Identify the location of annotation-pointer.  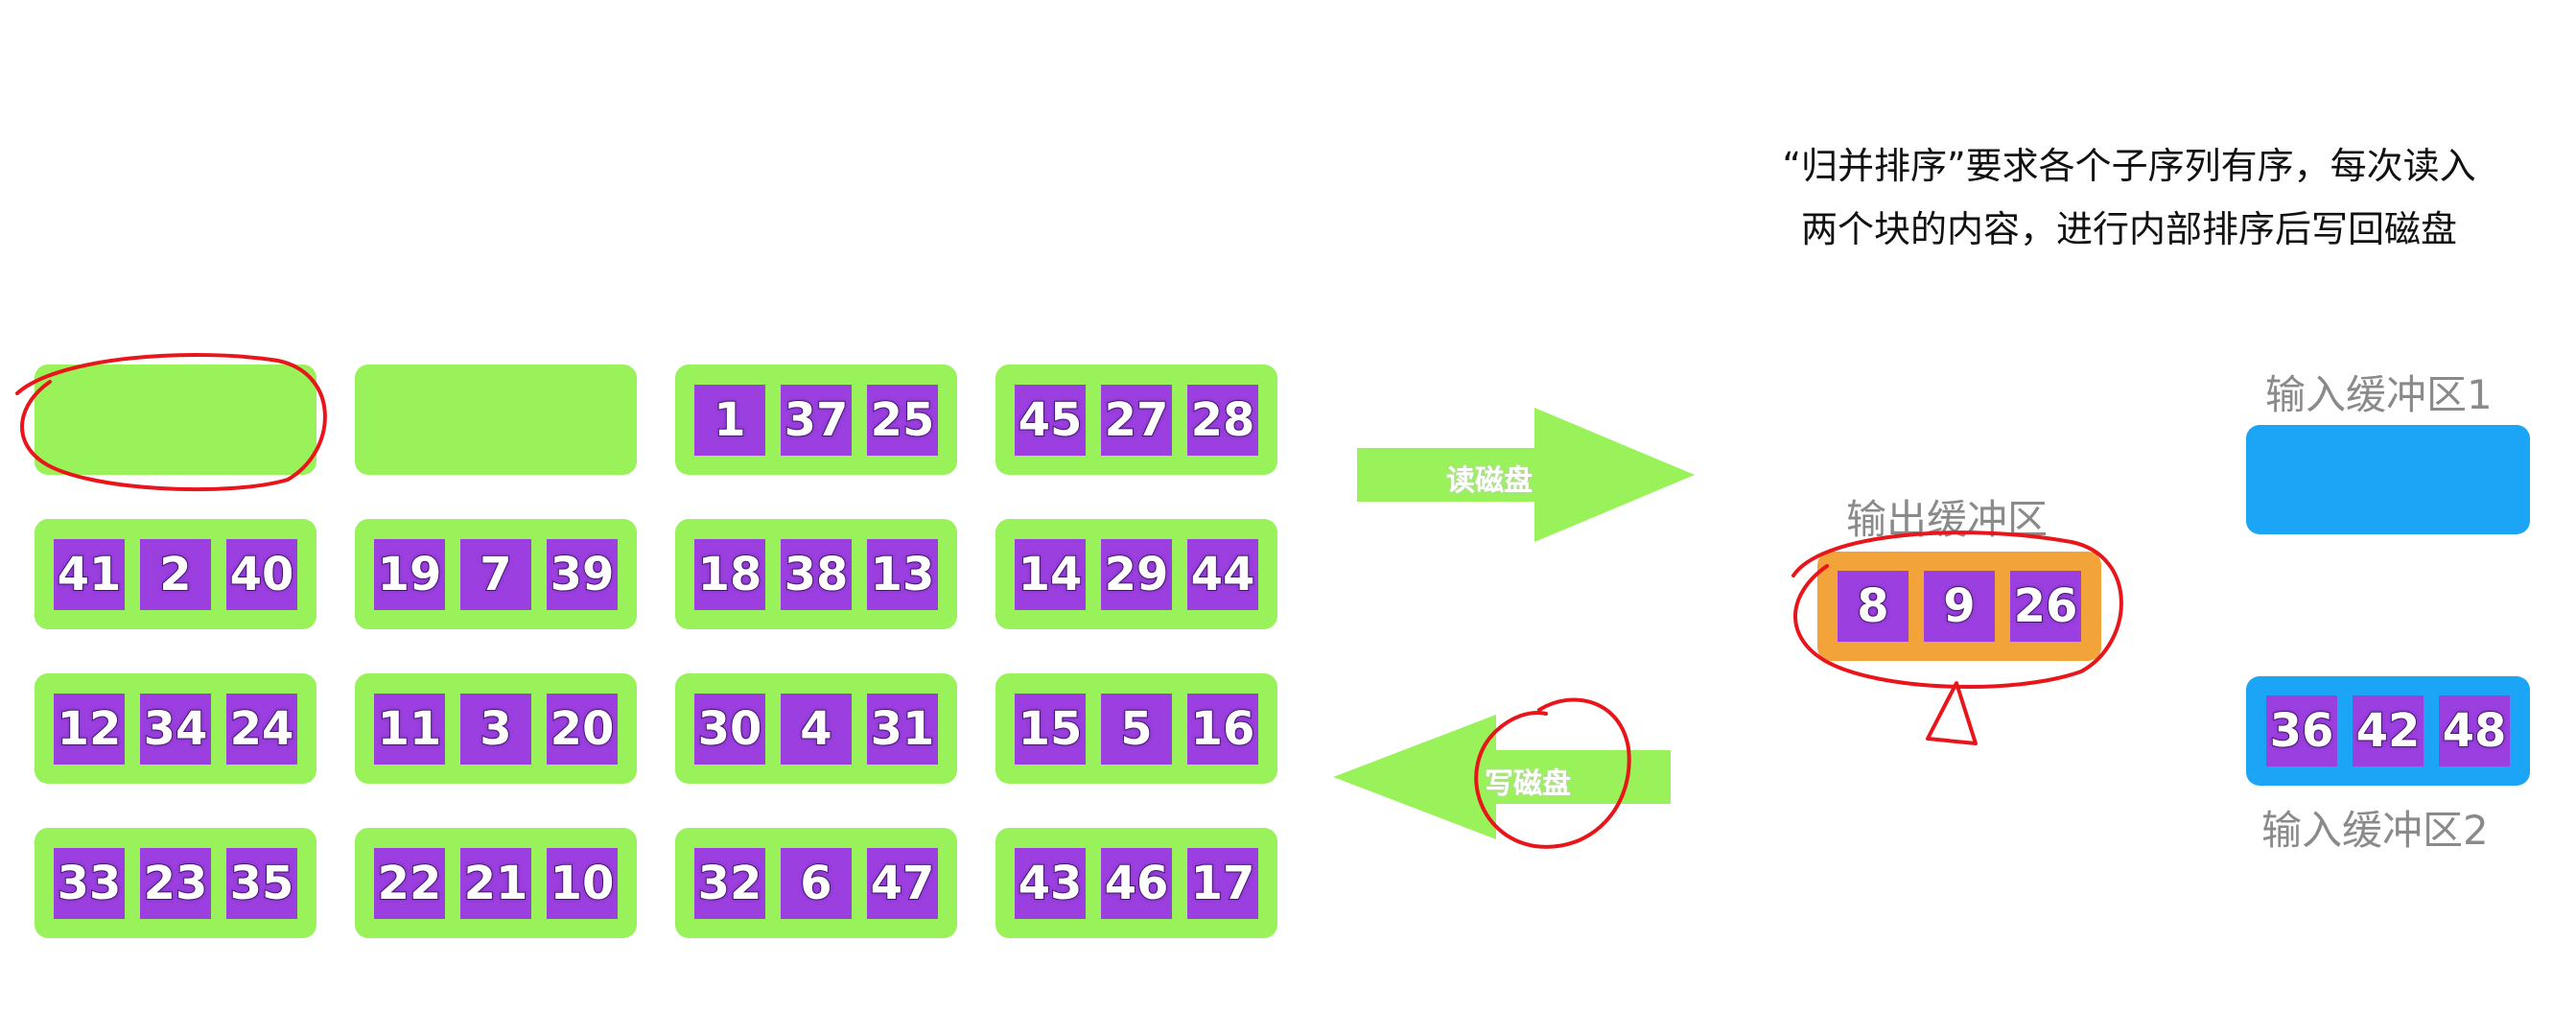
(1952, 713).